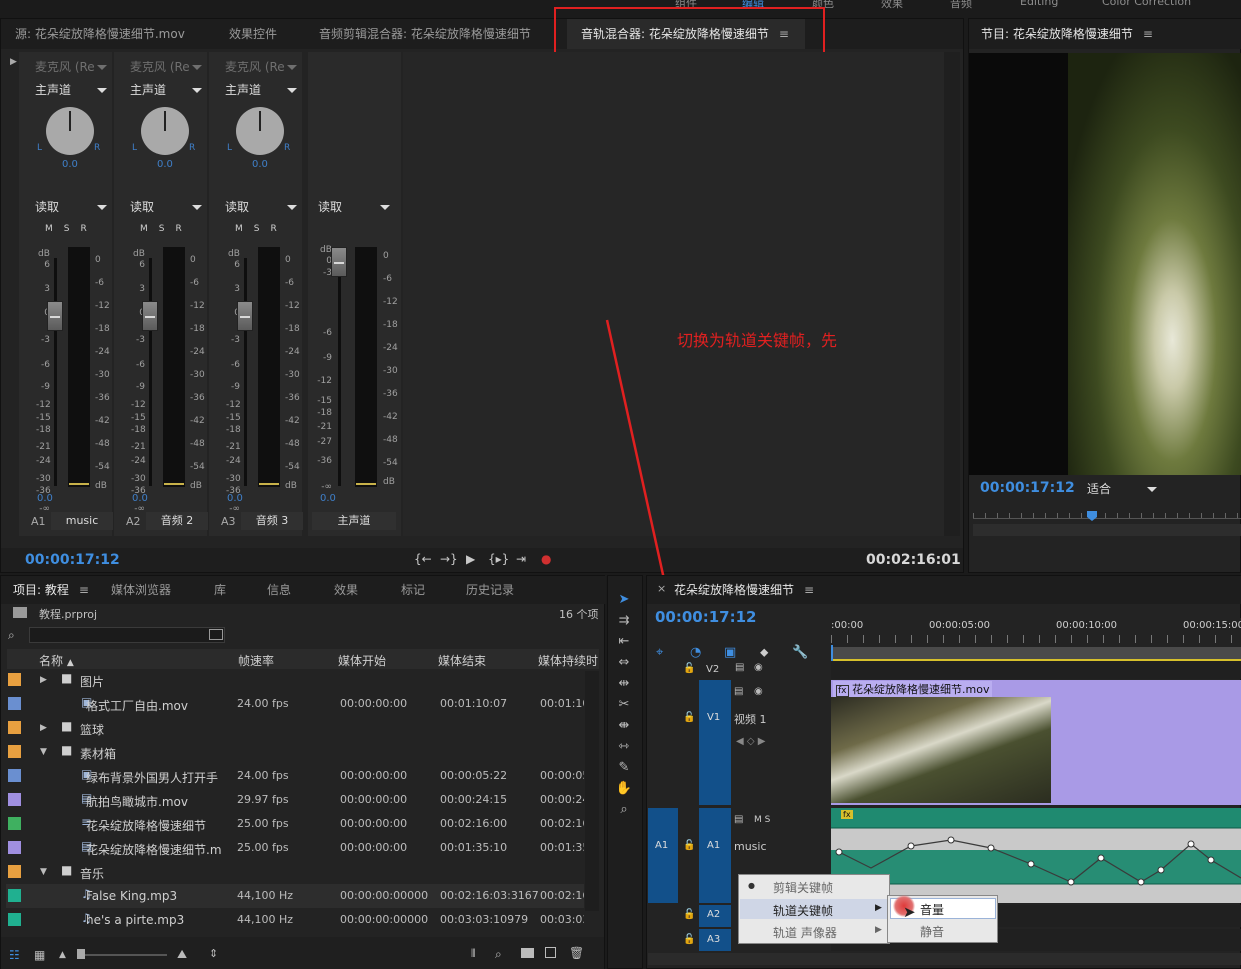 The image size is (1241, 969). Describe the element at coordinates (550, 952) in the screenshot. I see `new-item-icon` at that location.